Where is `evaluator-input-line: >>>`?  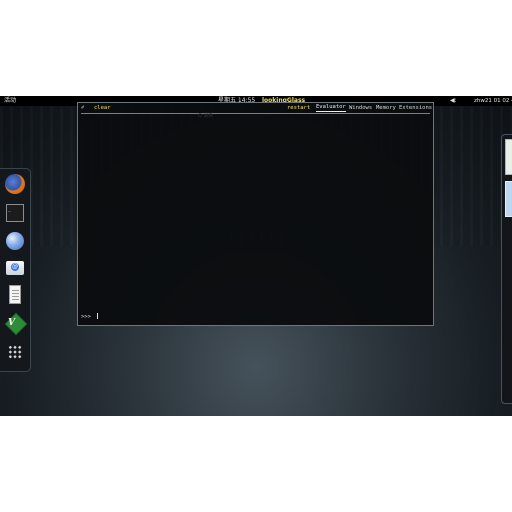 evaluator-input-line: >>> is located at coordinates (90, 317).